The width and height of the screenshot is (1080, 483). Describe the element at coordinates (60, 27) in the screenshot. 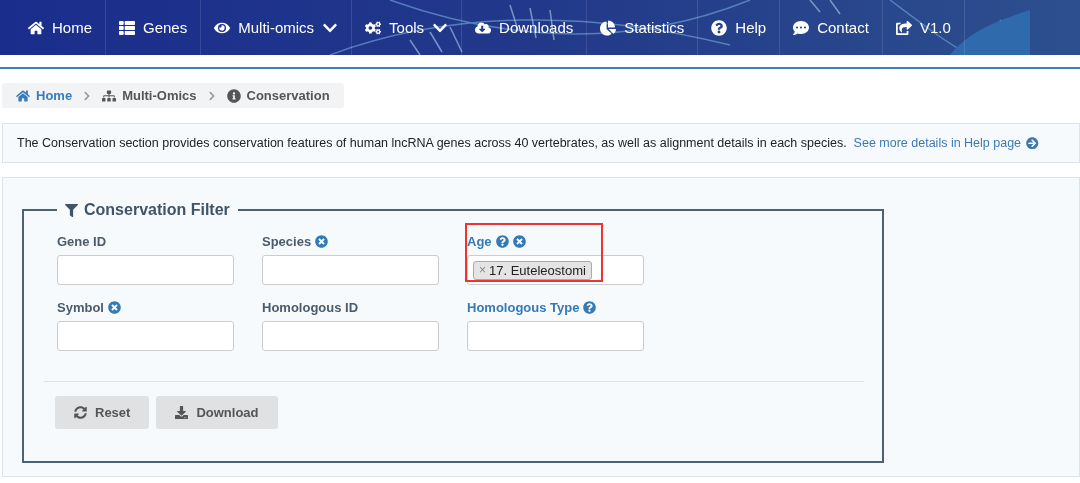

I see `nav-link: Home` at that location.